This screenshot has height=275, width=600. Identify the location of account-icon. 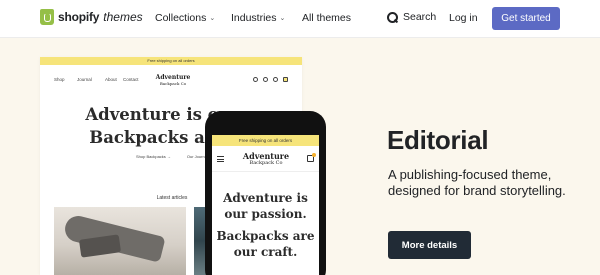
(275, 79).